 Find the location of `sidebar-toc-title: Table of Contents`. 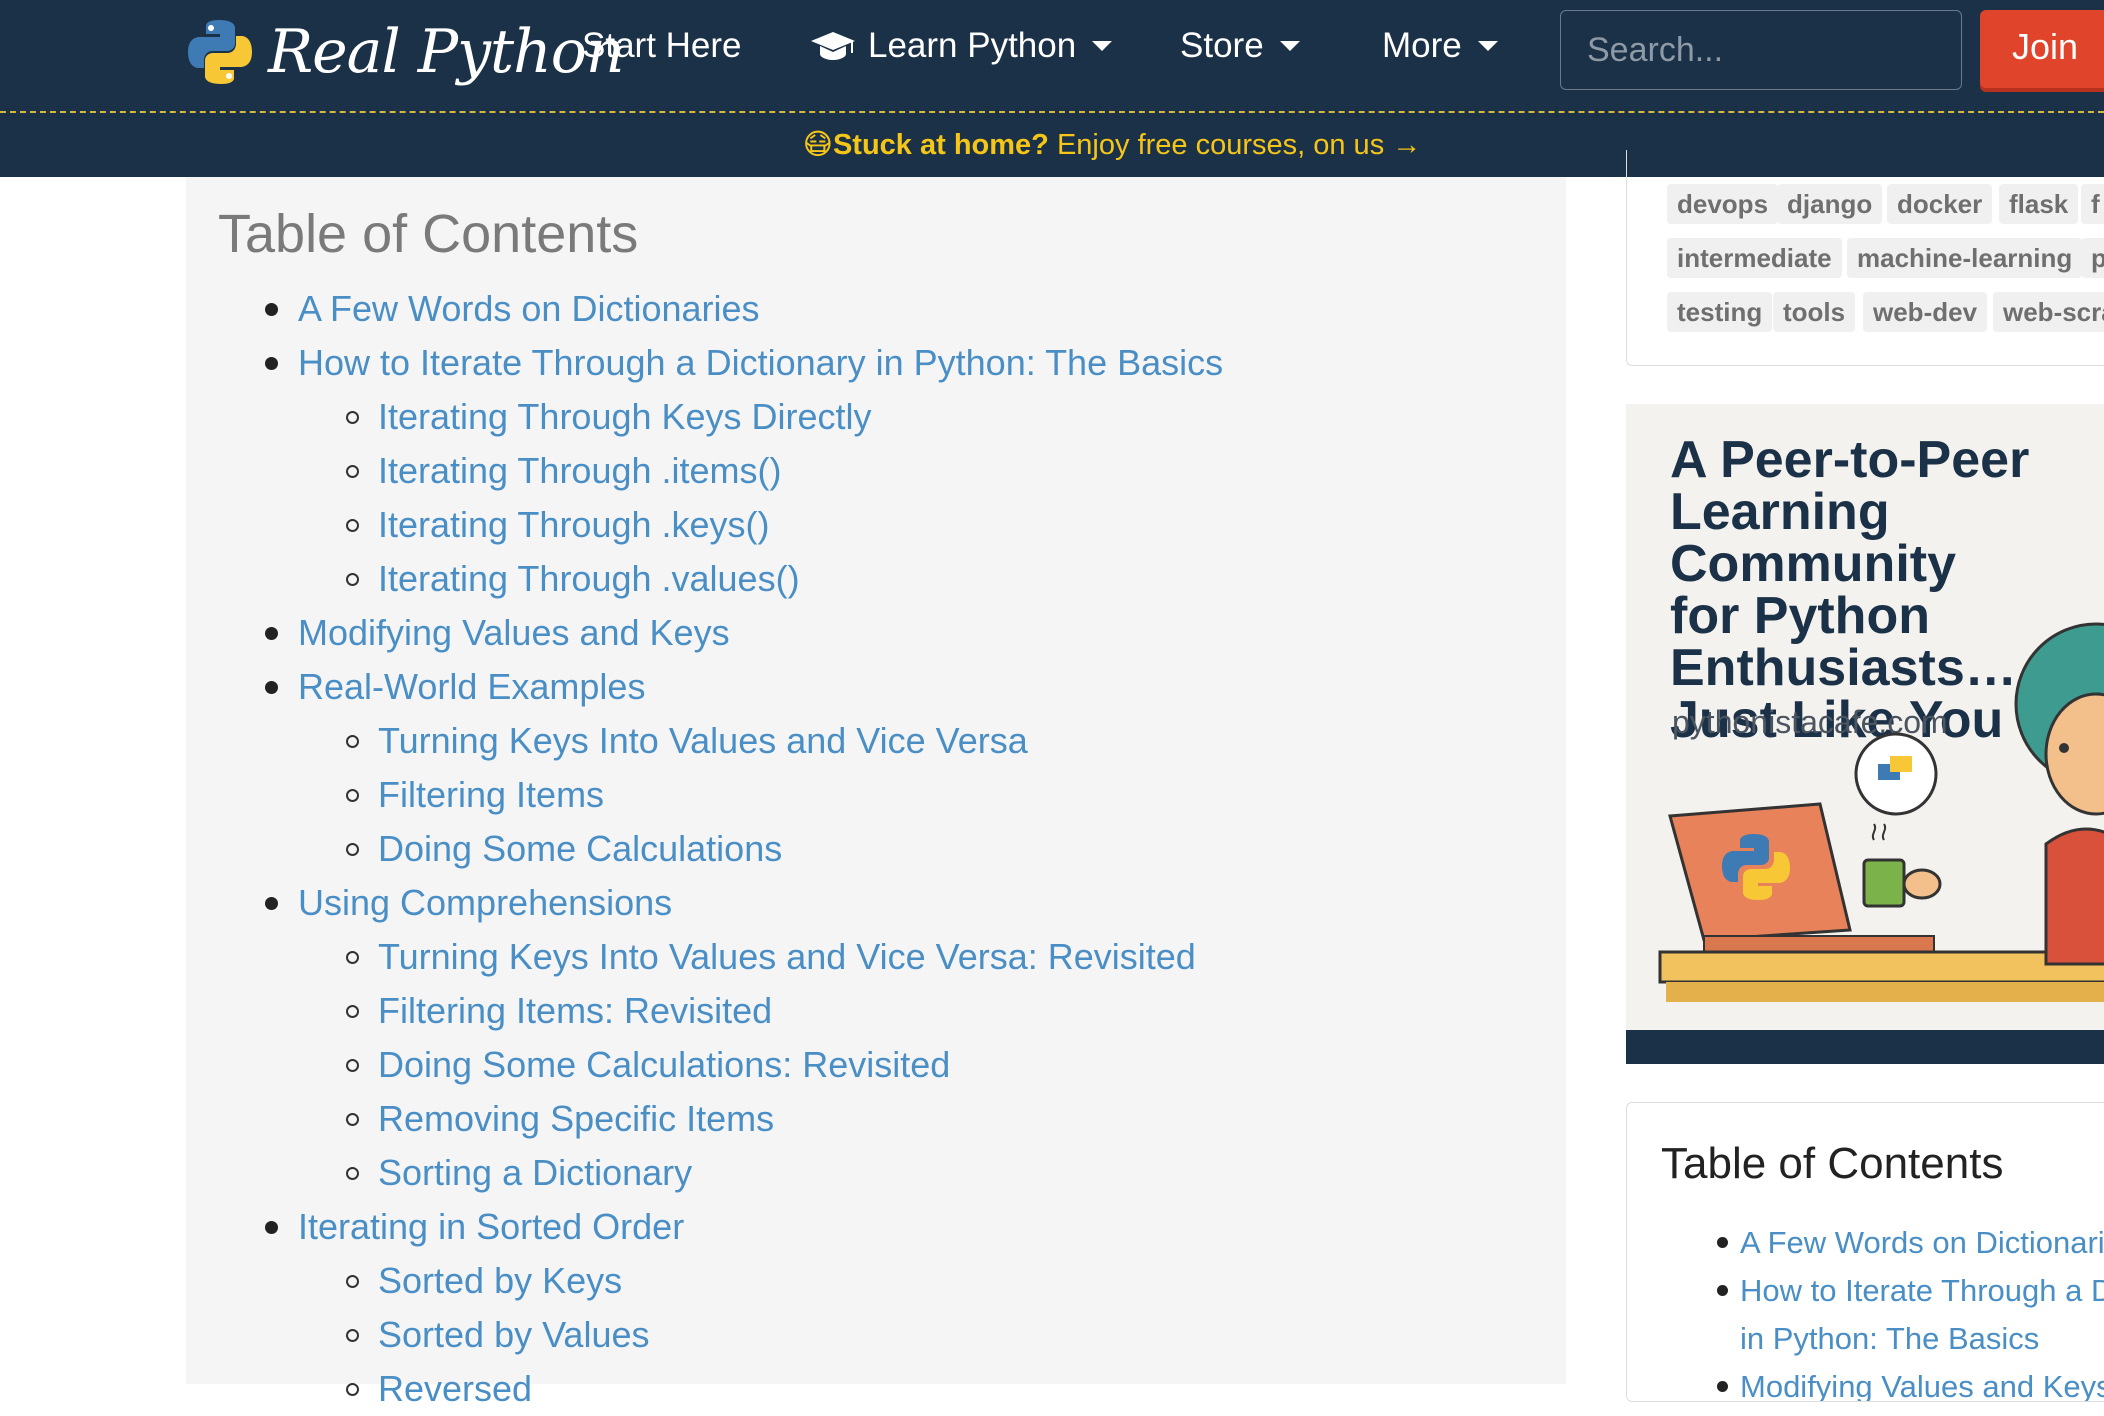

sidebar-toc-title: Table of Contents is located at coordinates (1832, 1163).